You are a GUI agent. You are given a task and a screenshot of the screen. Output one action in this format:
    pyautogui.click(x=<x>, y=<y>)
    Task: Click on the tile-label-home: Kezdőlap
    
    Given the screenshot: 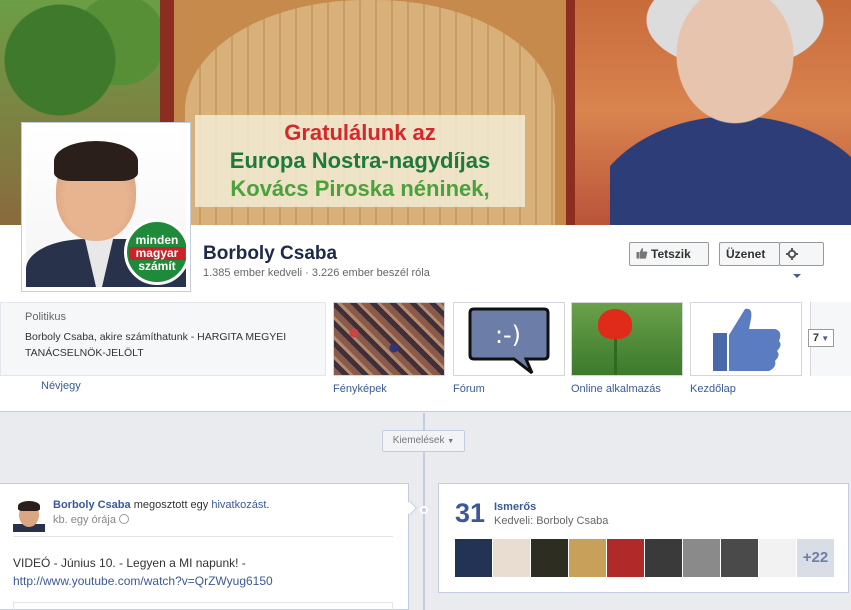 What is the action you would take?
    pyautogui.click(x=713, y=389)
    